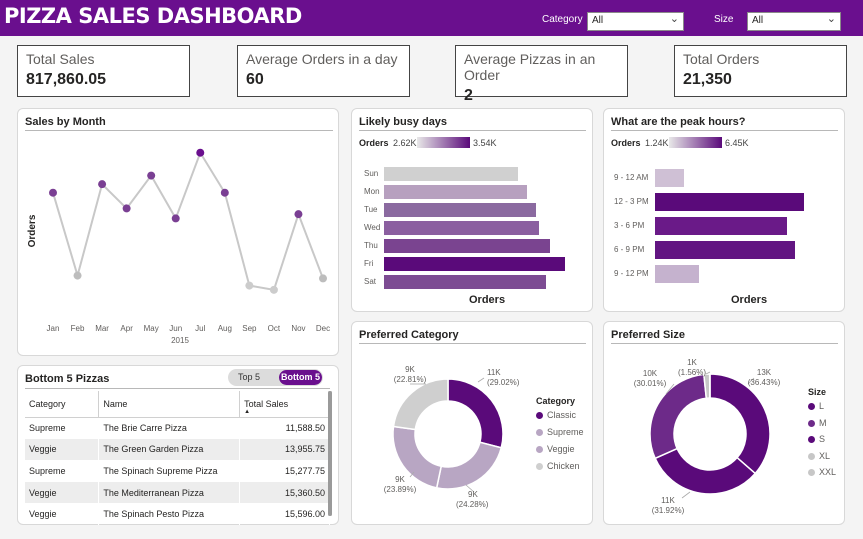  I want to click on legend-item: Supreme, so click(560, 432).